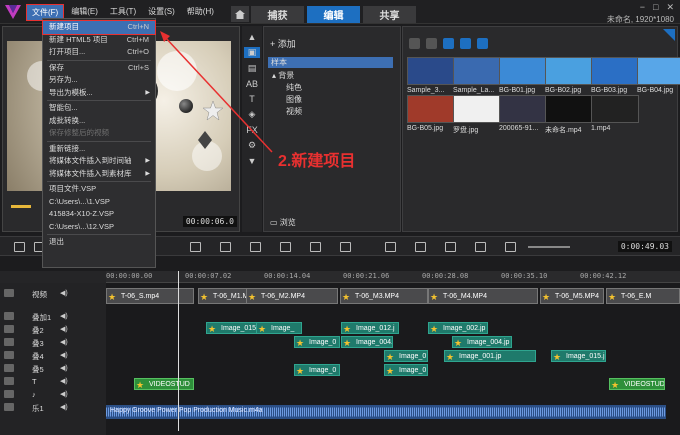 The height and width of the screenshot is (435, 680). Describe the element at coordinates (277, 14) in the screenshot. I see `tab-capture: 捕获` at that location.